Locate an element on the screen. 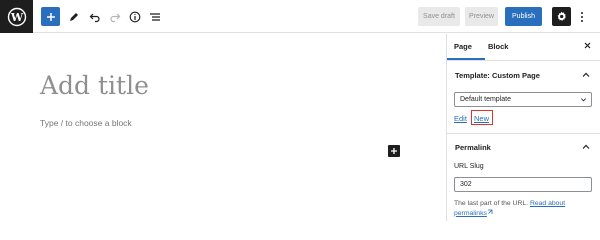 This screenshot has width=600, height=240. close-icon is located at coordinates (587, 45).